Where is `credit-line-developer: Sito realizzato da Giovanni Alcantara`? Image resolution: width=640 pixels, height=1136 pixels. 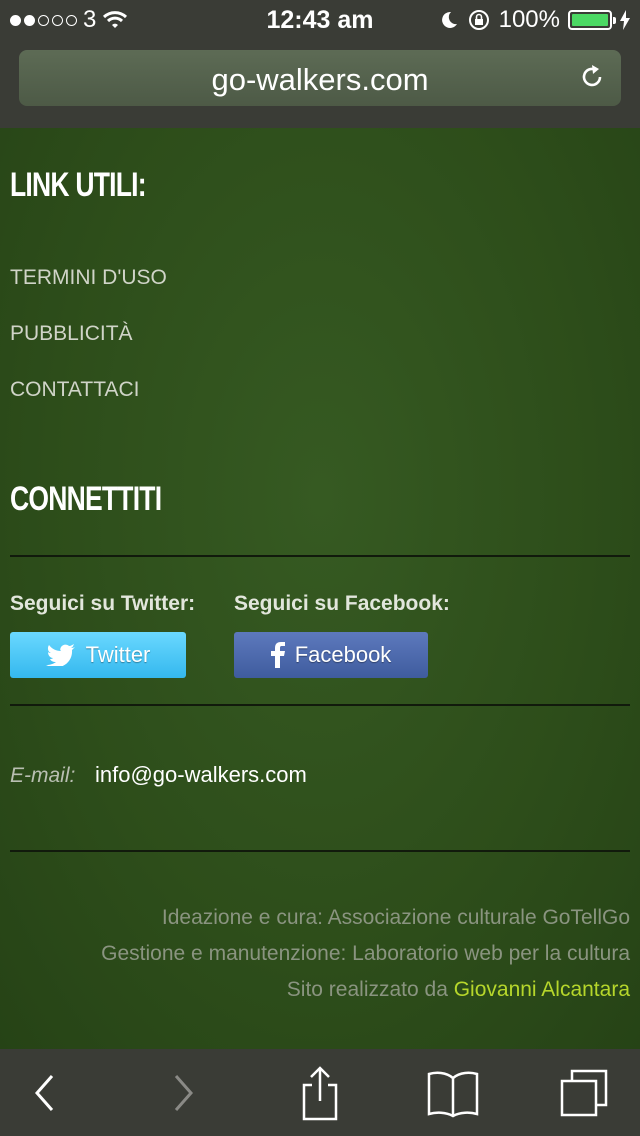
credit-line-developer: Sito realizzato da Giovanni Alcantara is located at coordinates (458, 990).